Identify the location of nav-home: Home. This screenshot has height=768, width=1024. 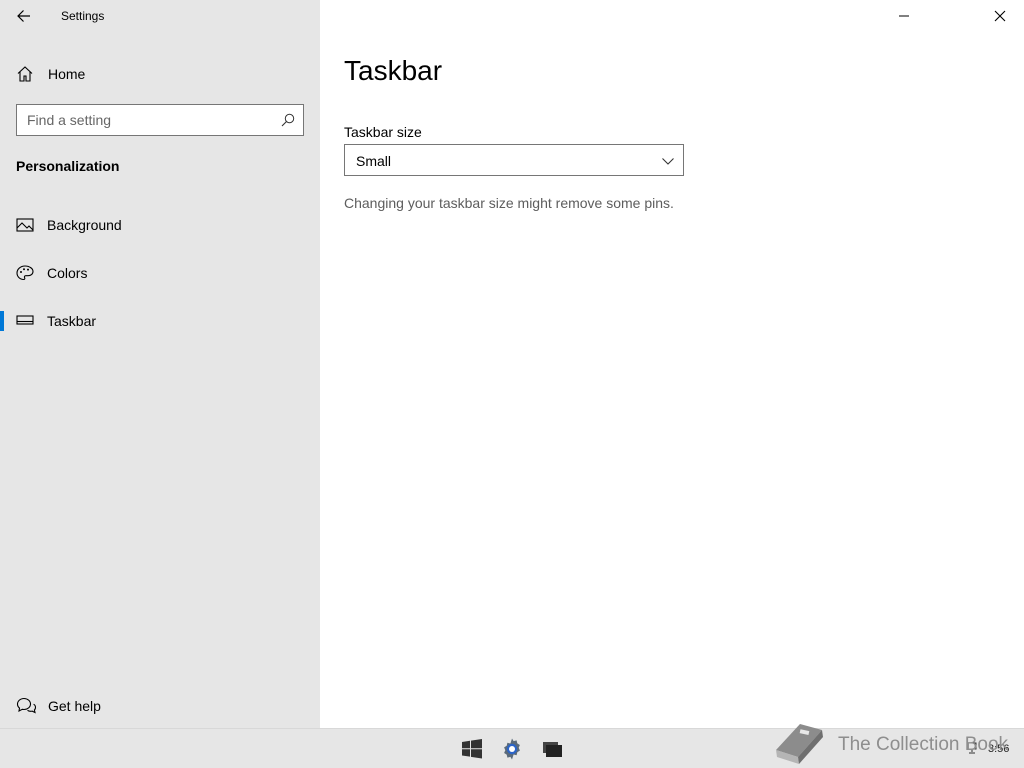
(160, 74).